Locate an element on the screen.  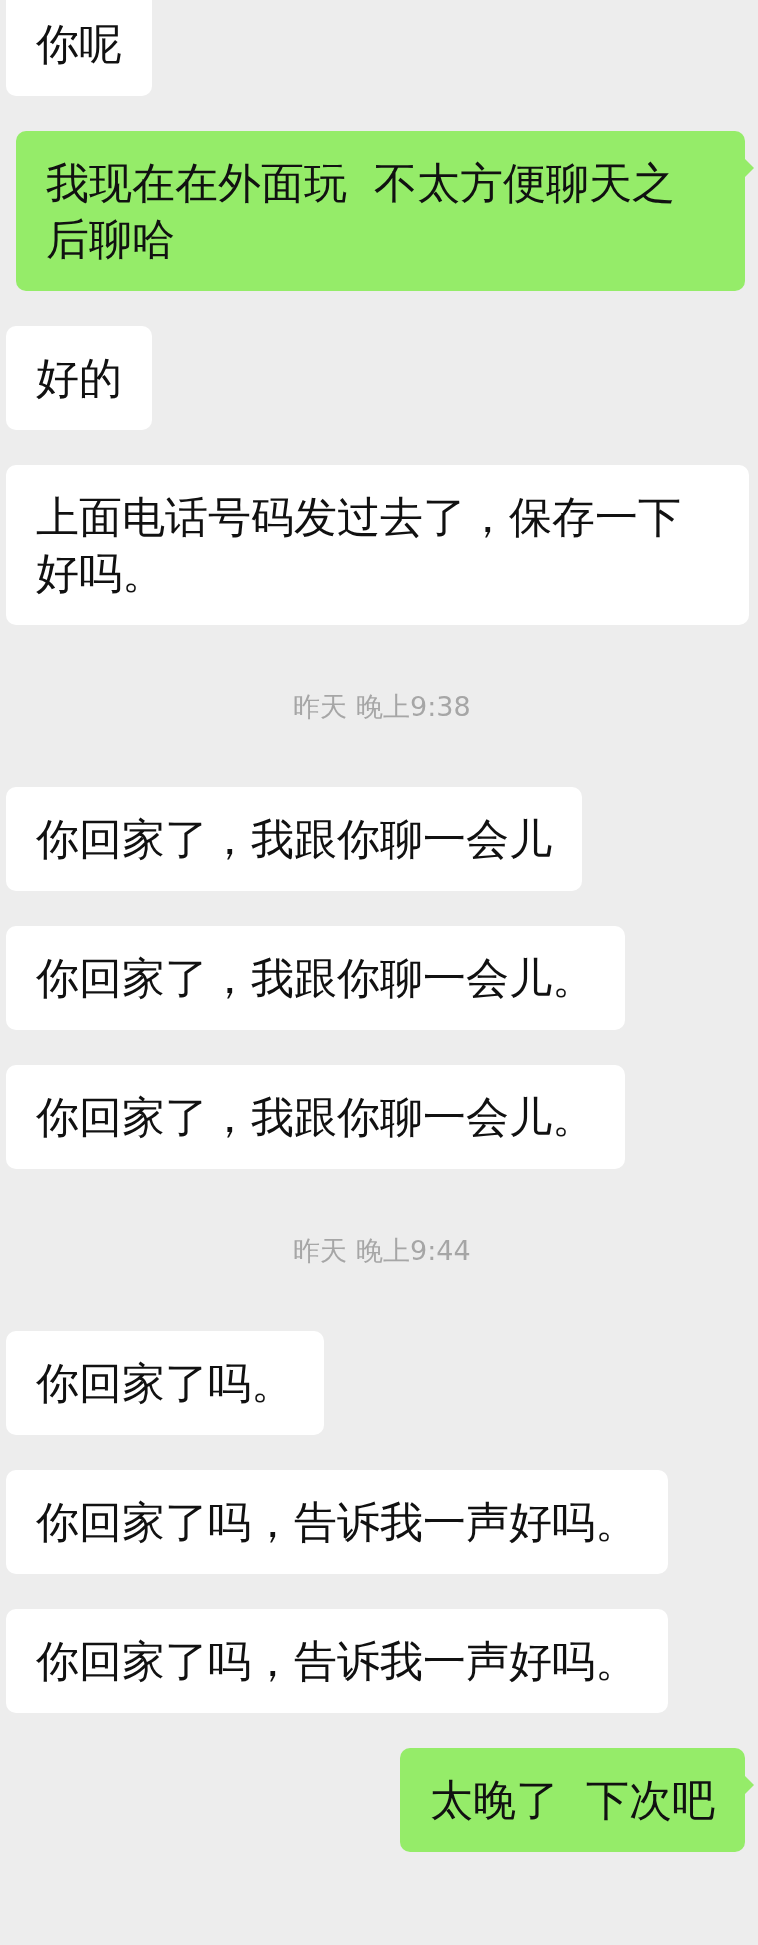
received-message-bubble: 好的 is located at coordinates (79, 378).